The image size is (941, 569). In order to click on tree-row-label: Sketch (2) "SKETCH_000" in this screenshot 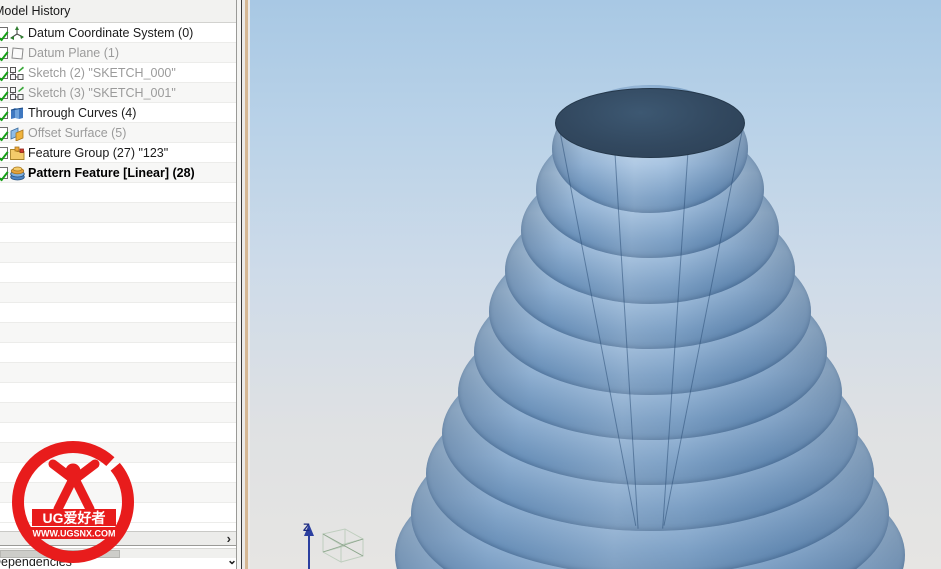, I will do `click(102, 73)`.